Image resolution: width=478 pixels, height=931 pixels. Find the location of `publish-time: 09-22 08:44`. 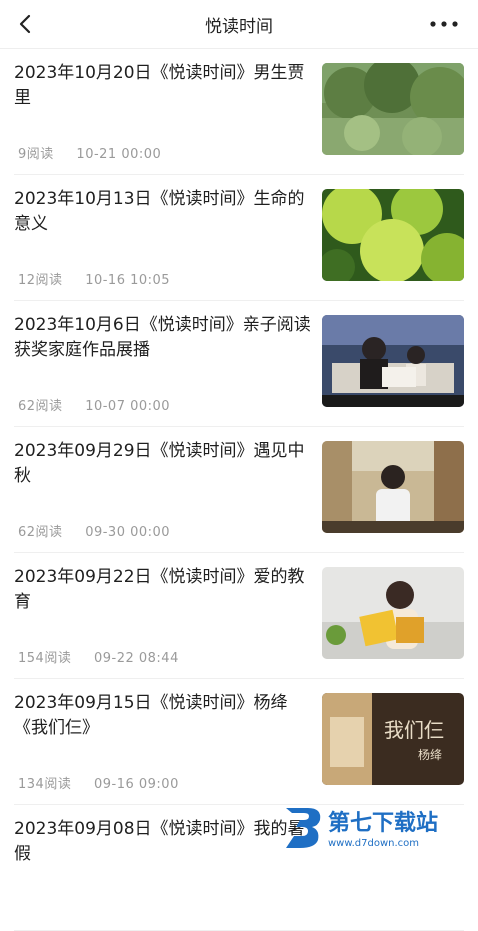

publish-time: 09-22 08:44 is located at coordinates (136, 658).